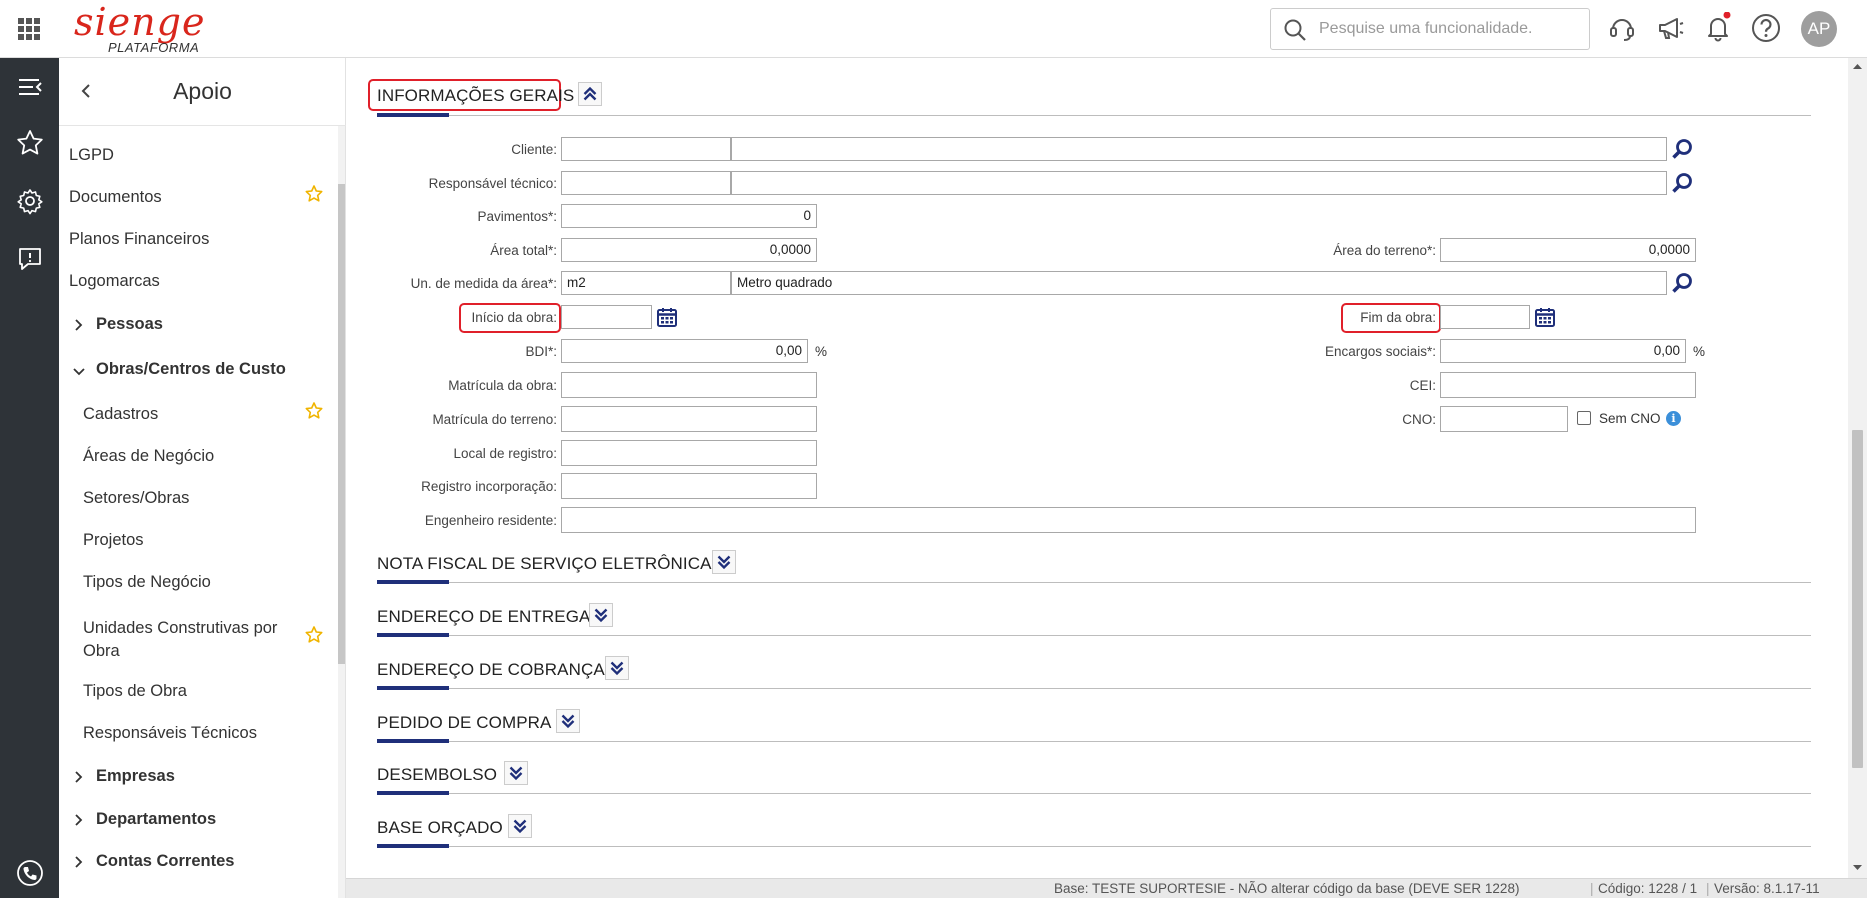 This screenshot has width=1867, height=898. What do you see at coordinates (1128, 520) in the screenshot?
I see `engenheiro-residente-input` at bounding box center [1128, 520].